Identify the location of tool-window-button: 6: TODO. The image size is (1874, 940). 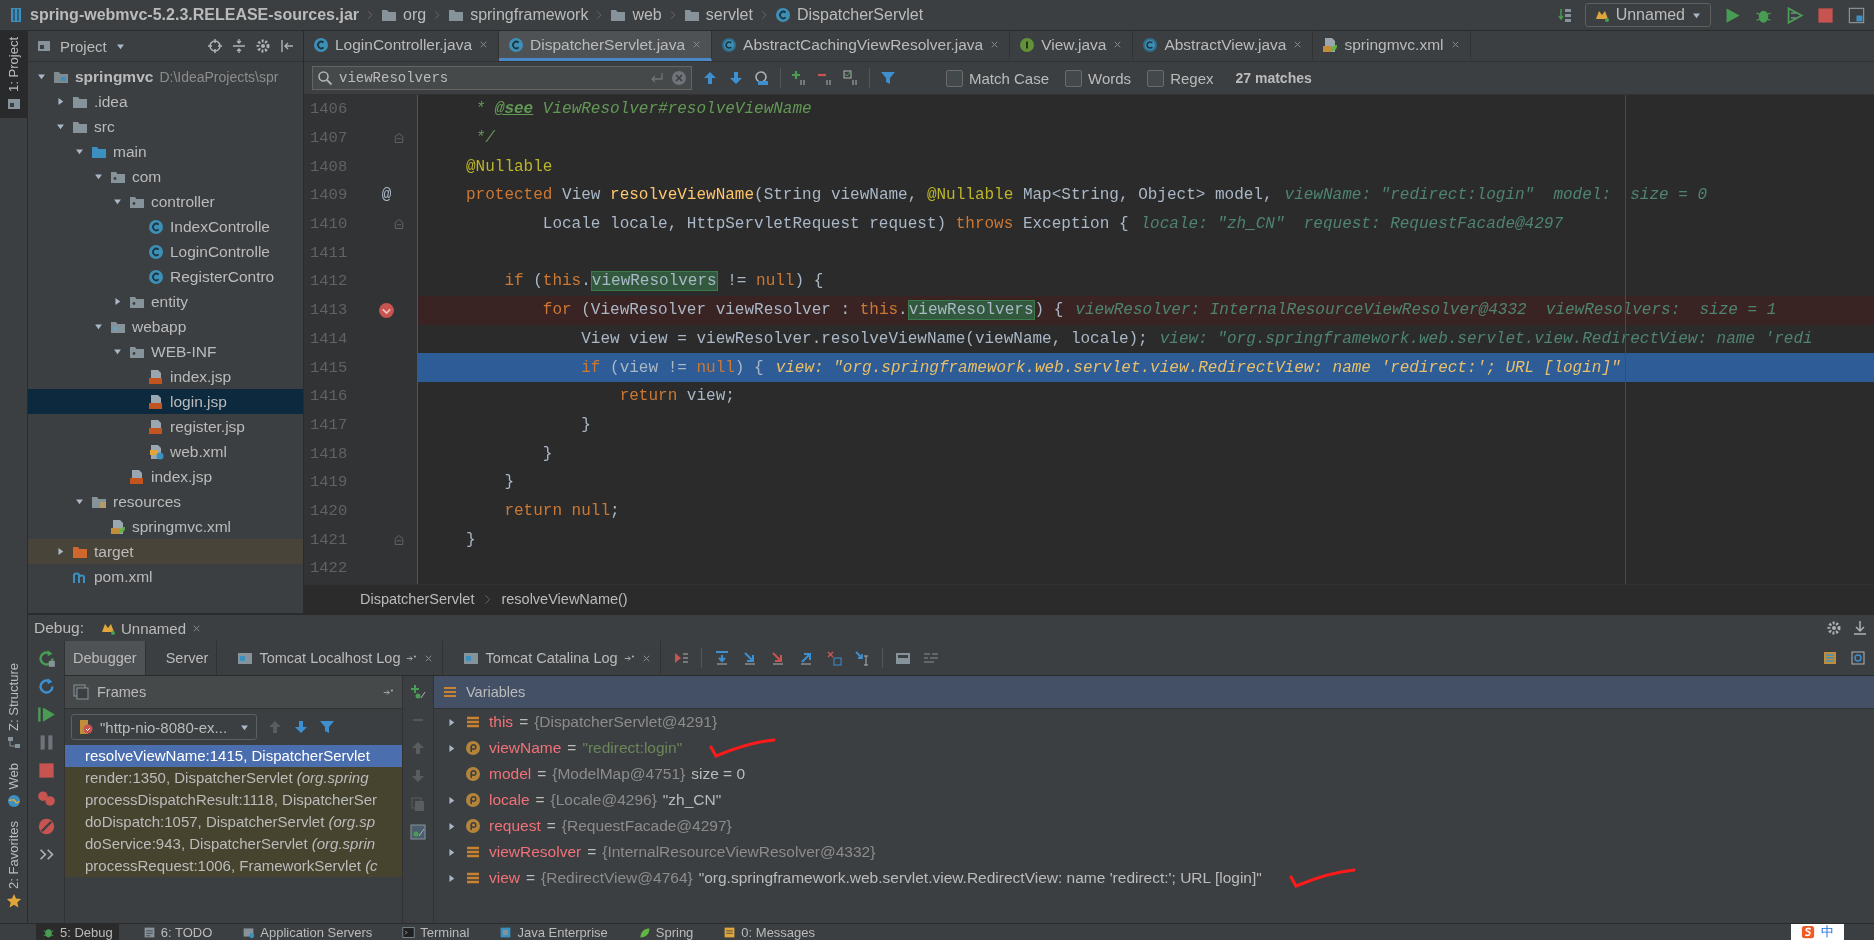
(177, 932).